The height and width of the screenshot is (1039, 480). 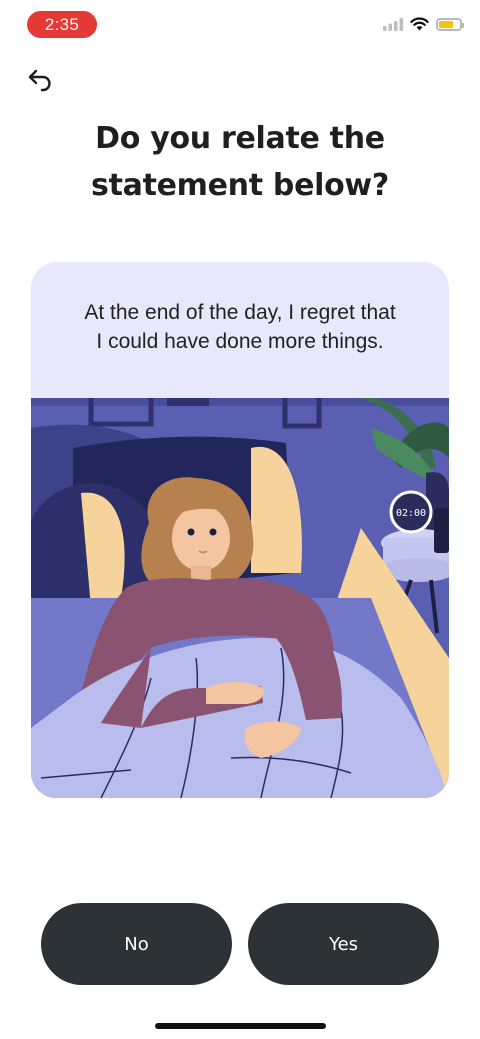 I want to click on back-arrow-icon, so click(x=41, y=79).